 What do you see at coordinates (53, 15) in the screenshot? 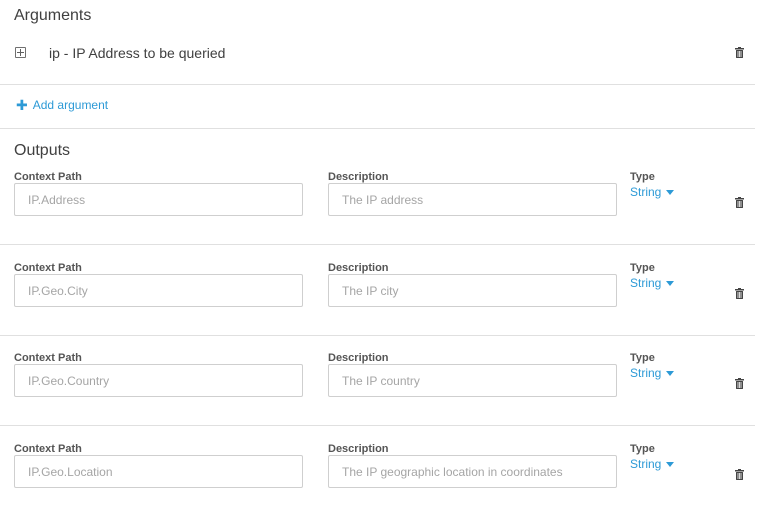
I see `arguments-title: Arguments` at bounding box center [53, 15].